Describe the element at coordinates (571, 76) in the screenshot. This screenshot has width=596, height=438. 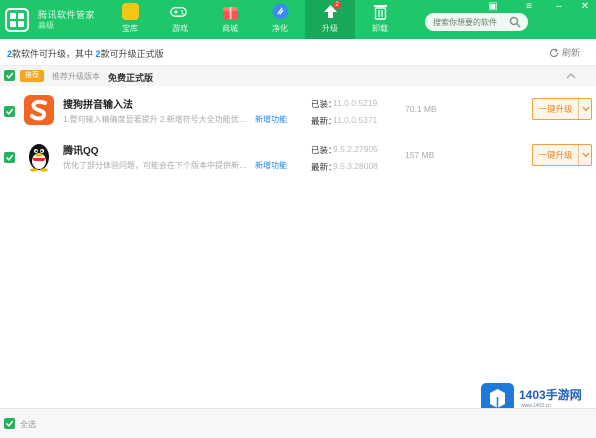
I see `chevron-up-icon` at that location.